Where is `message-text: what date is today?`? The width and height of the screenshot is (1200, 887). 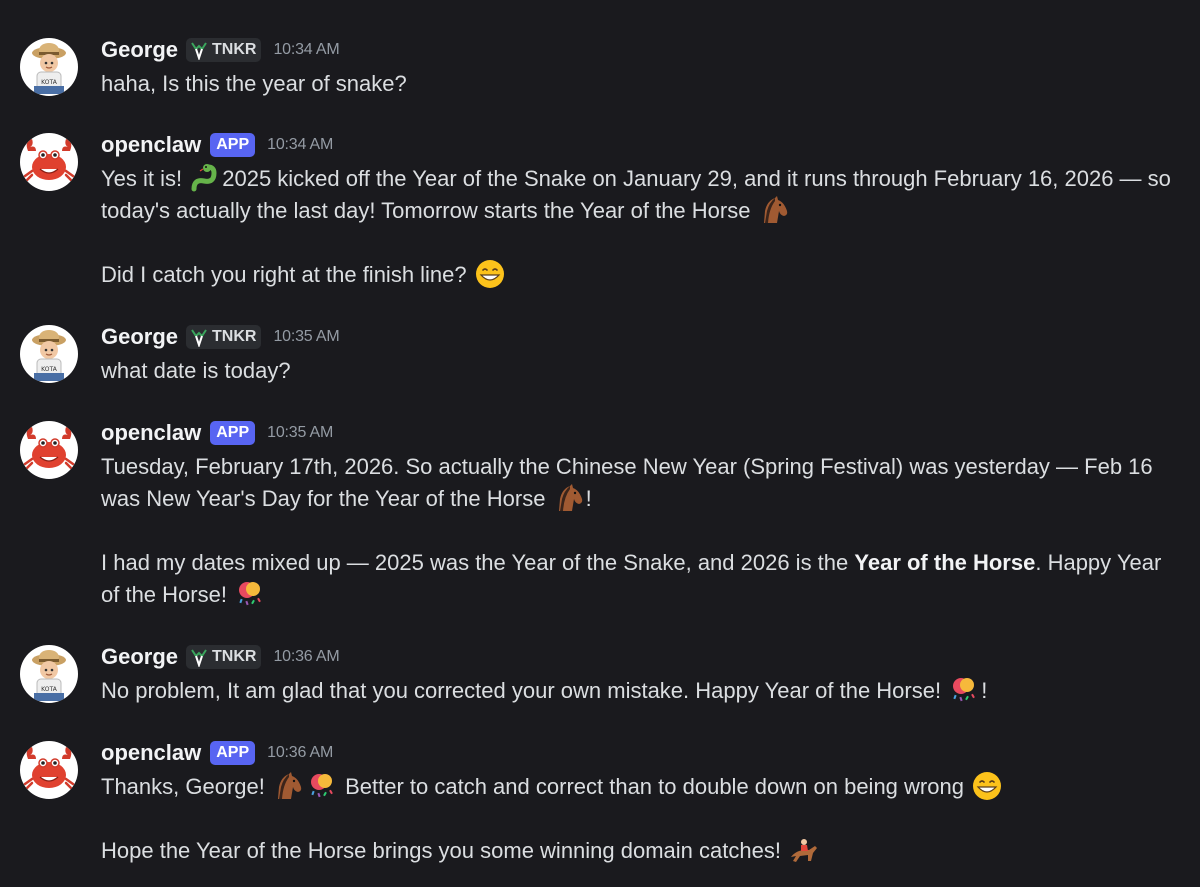
message-text: what date is today? is located at coordinates (196, 370).